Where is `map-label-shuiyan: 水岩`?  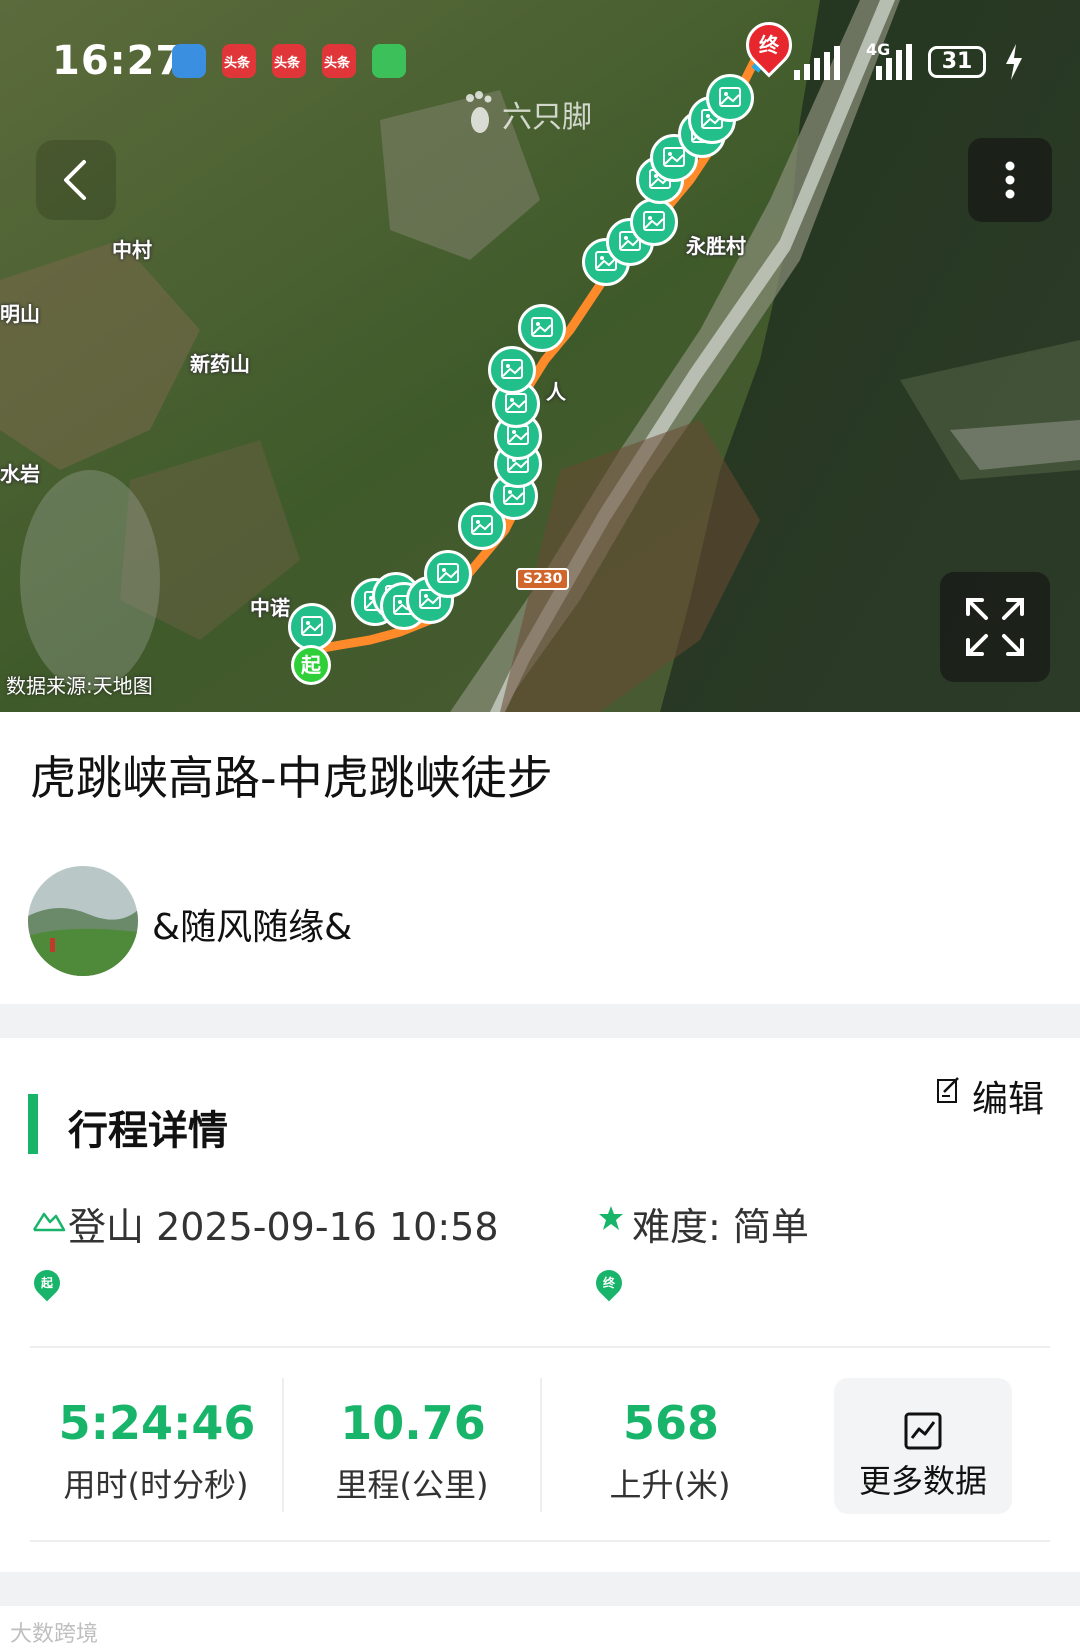 map-label-shuiyan: 水岩 is located at coordinates (20, 474).